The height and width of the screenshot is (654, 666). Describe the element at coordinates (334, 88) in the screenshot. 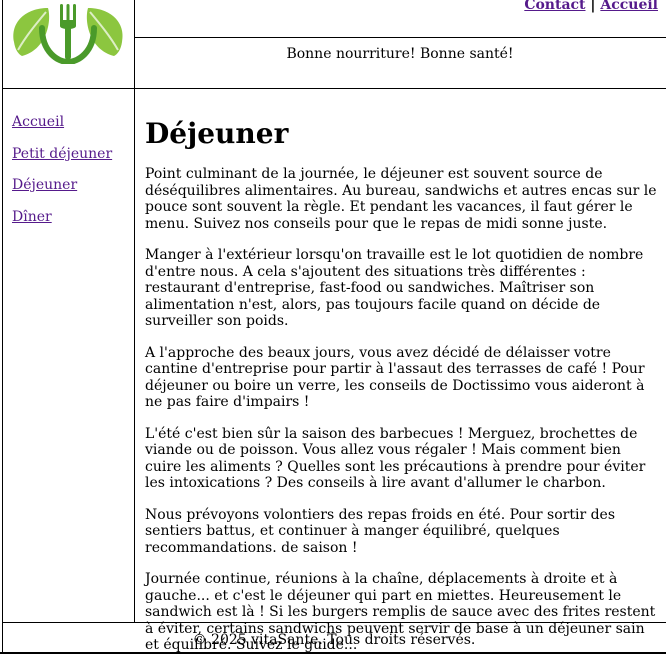

I see `header-bottom-border` at that location.